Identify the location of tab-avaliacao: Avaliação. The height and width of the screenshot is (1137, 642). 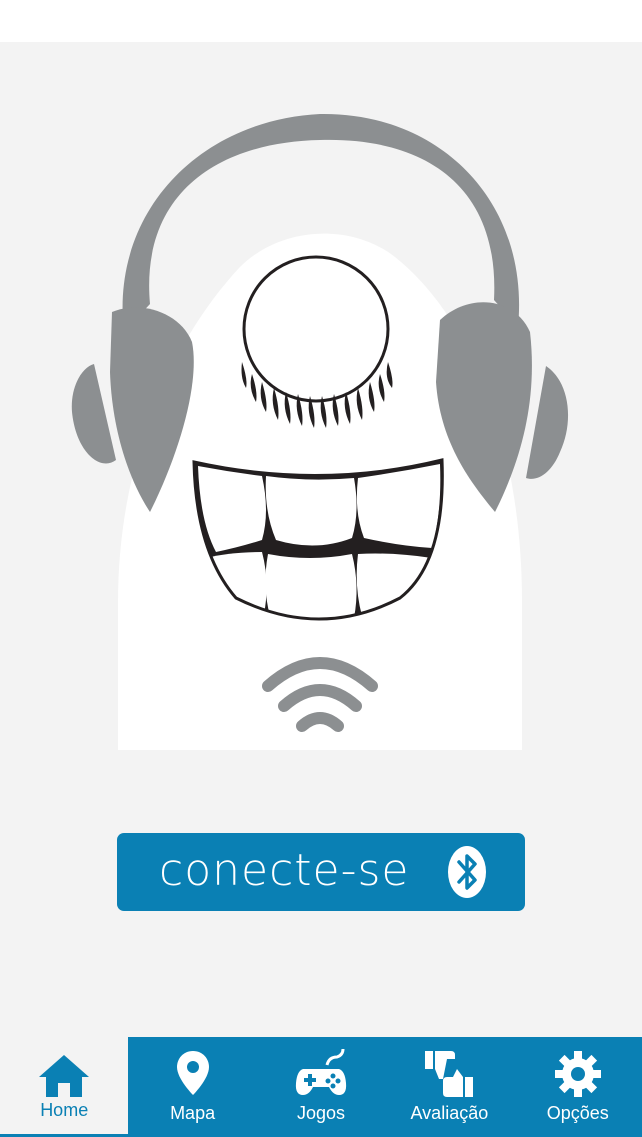
(449, 1087).